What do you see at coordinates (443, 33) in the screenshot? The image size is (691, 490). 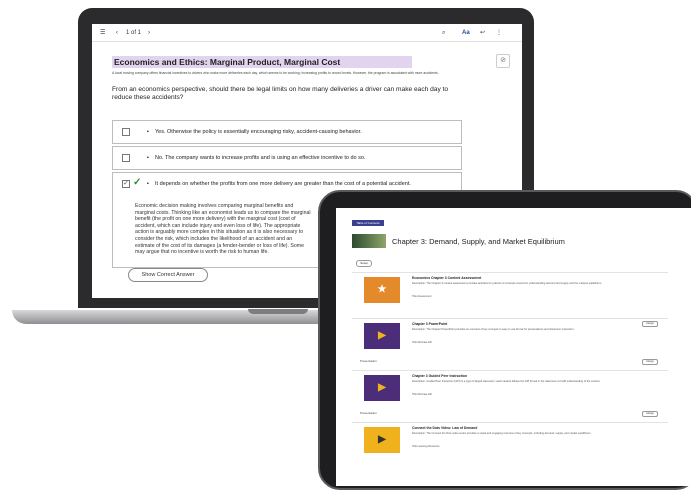 I see `search-icon: ⌕` at bounding box center [443, 33].